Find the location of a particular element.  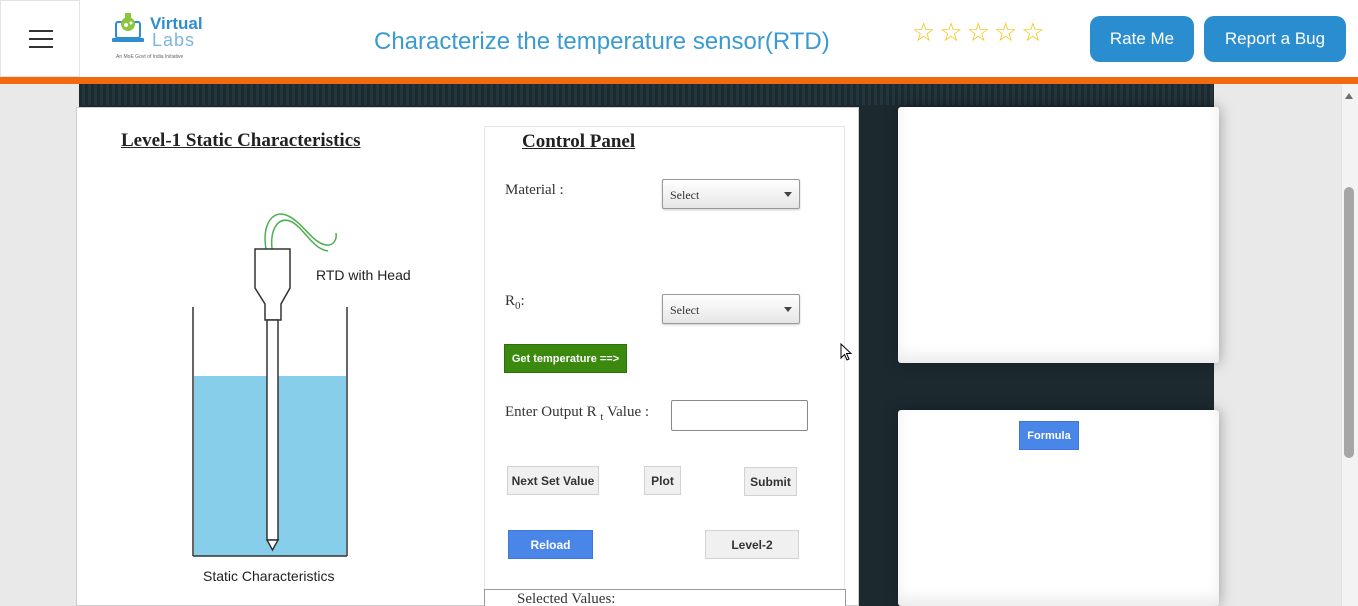

output-rt-input is located at coordinates (739, 415).